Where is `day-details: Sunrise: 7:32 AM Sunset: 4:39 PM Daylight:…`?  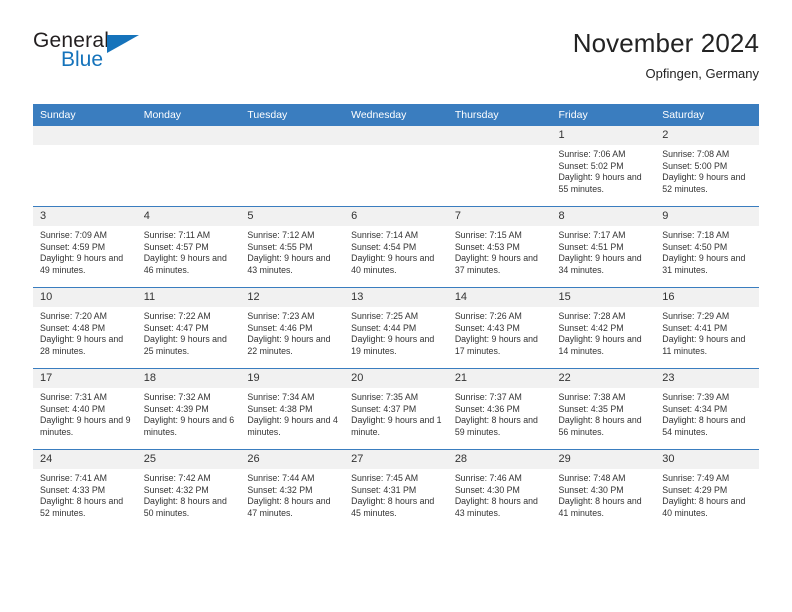
day-details: Sunrise: 7:32 AM Sunset: 4:39 PM Daylight:… is located at coordinates (189, 413).